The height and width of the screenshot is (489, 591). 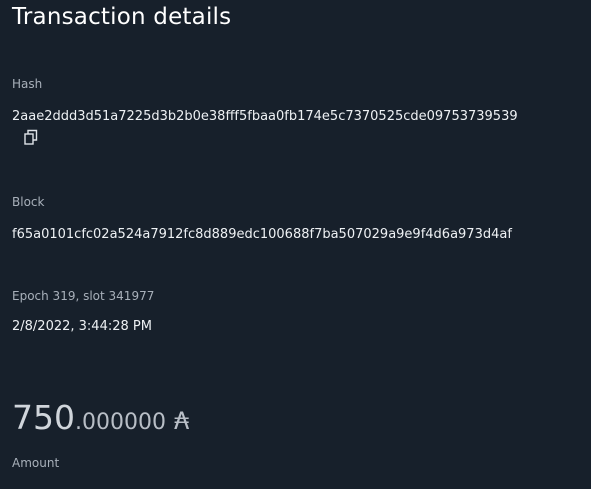 What do you see at coordinates (122, 17) in the screenshot?
I see `page-title: Transaction details` at bounding box center [122, 17].